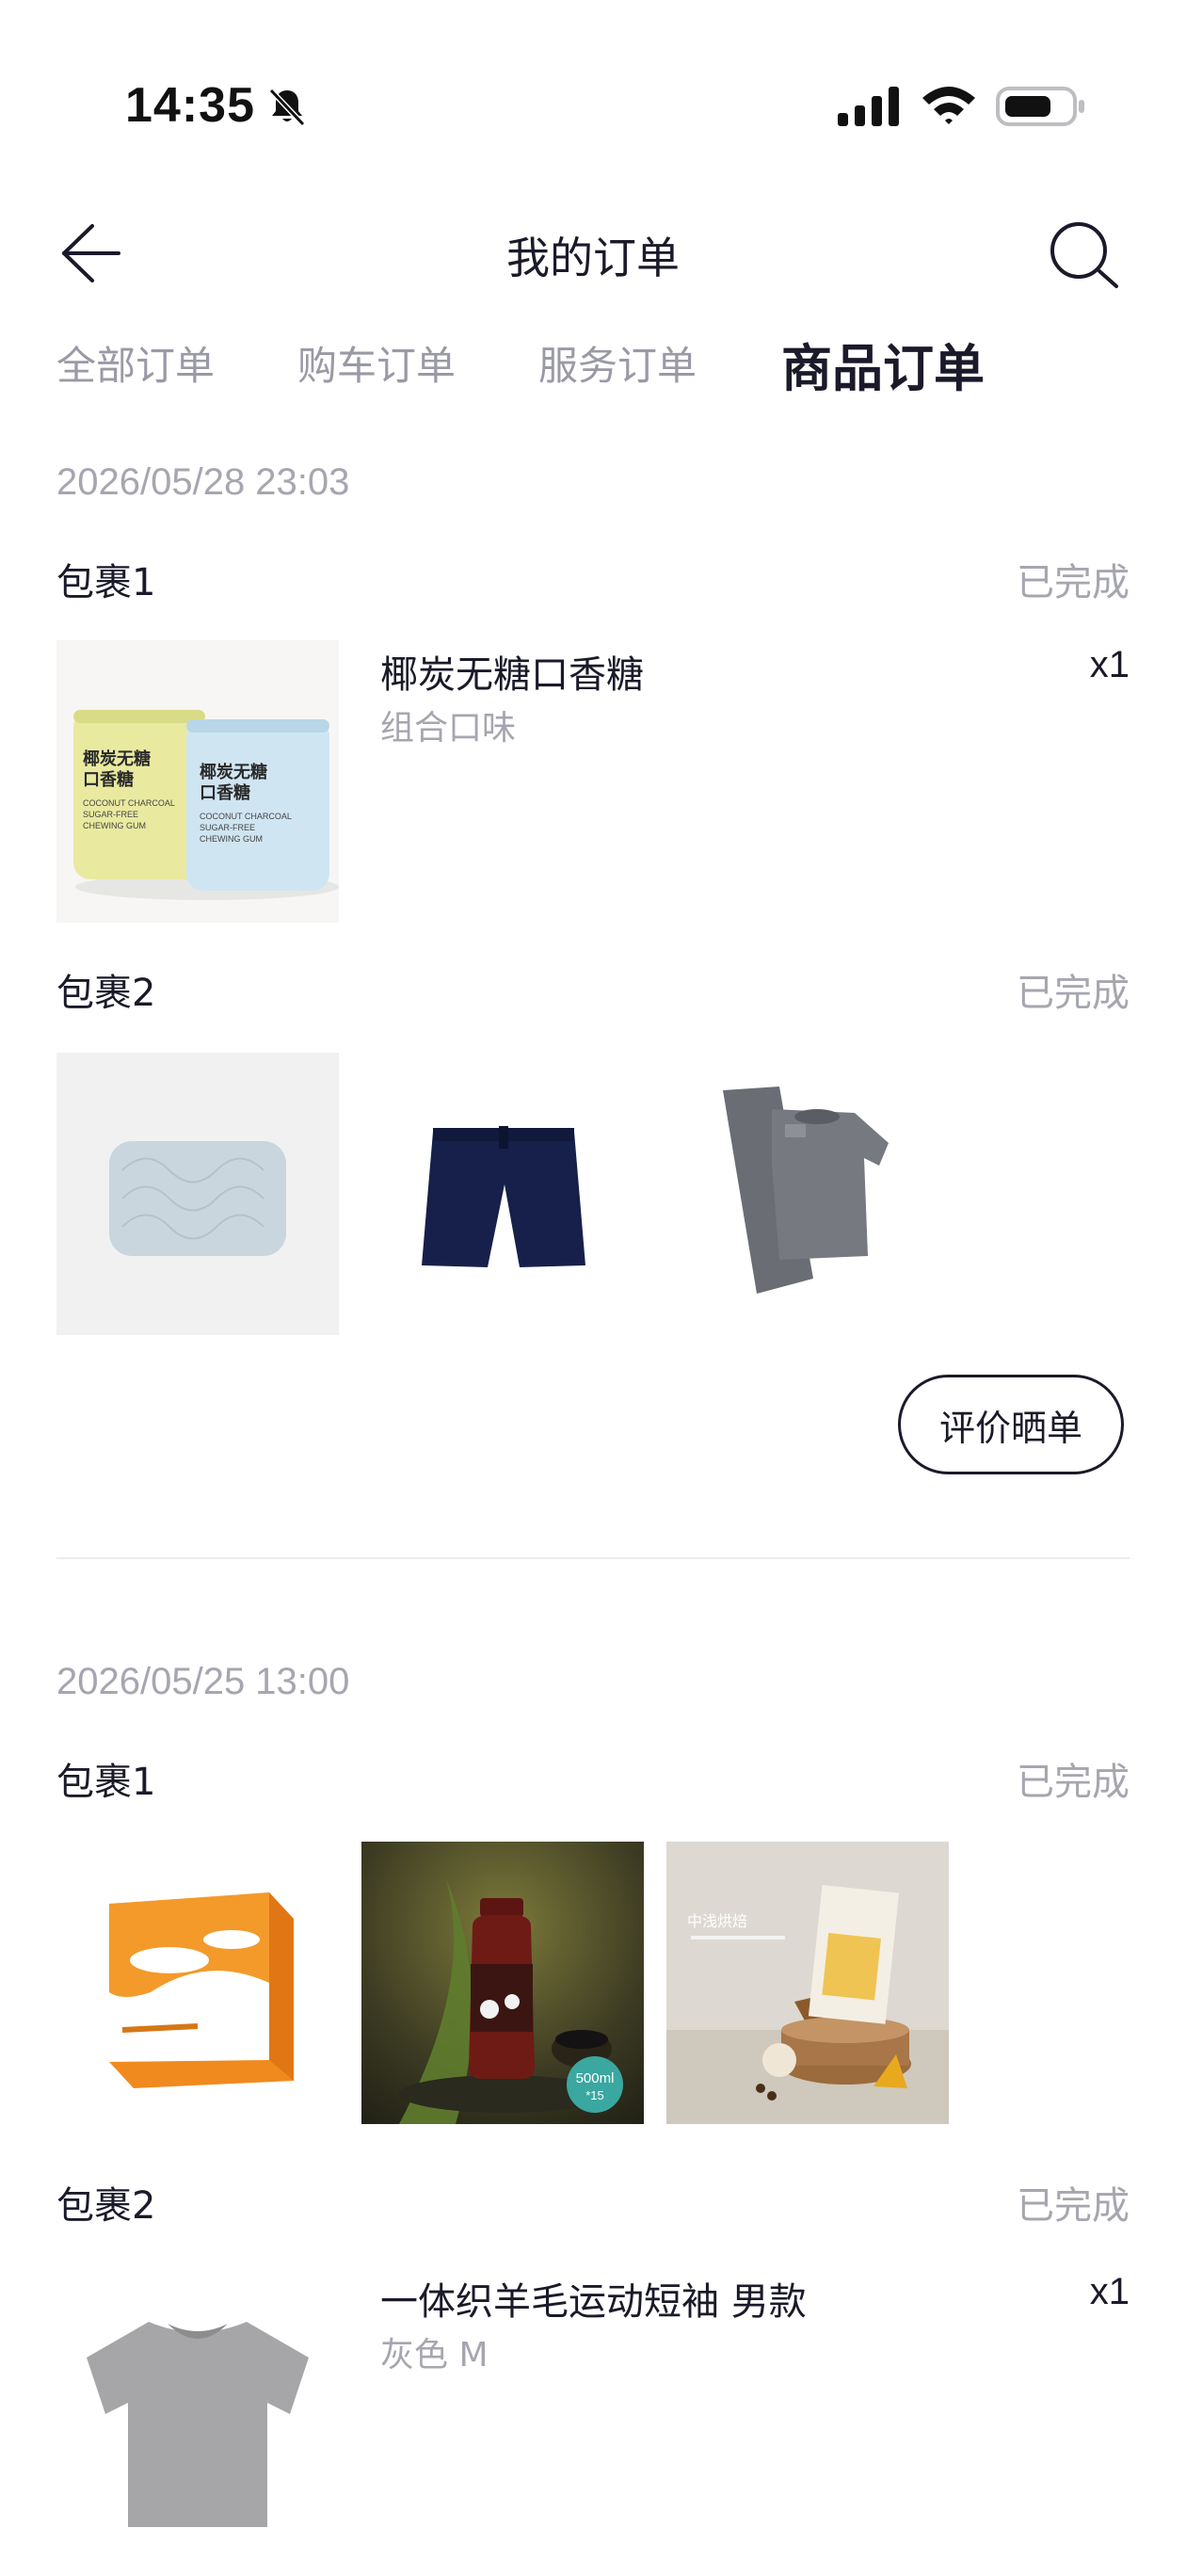 The width and height of the screenshot is (1186, 2576). I want to click on item-name: 一体织羊毛运动短袖 男款, so click(593, 2298).